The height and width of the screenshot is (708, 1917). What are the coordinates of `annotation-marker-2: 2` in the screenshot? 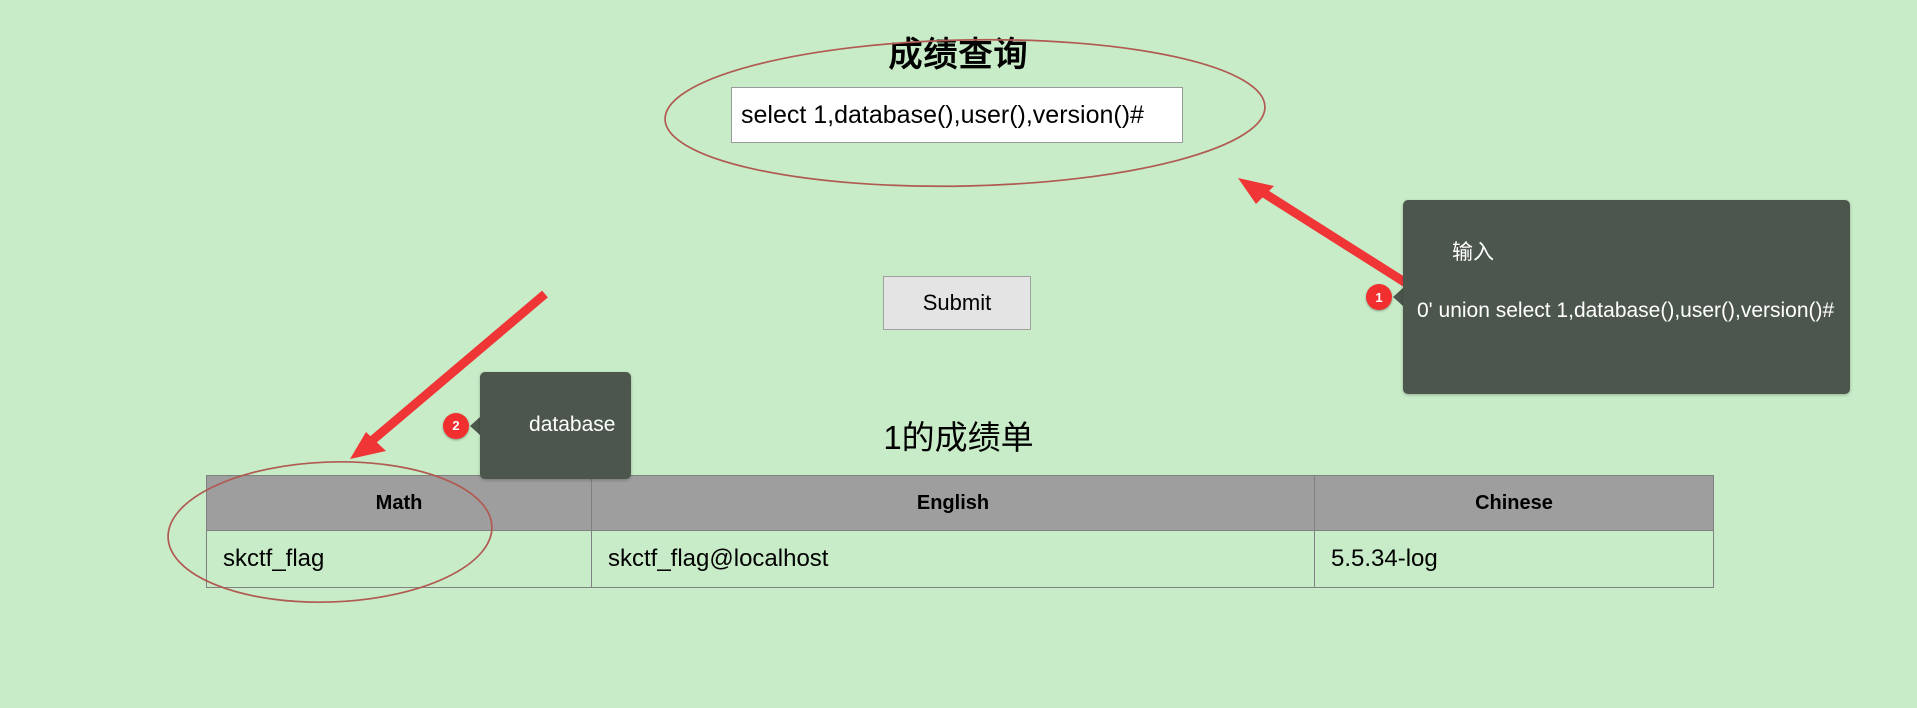 It's located at (456, 425).